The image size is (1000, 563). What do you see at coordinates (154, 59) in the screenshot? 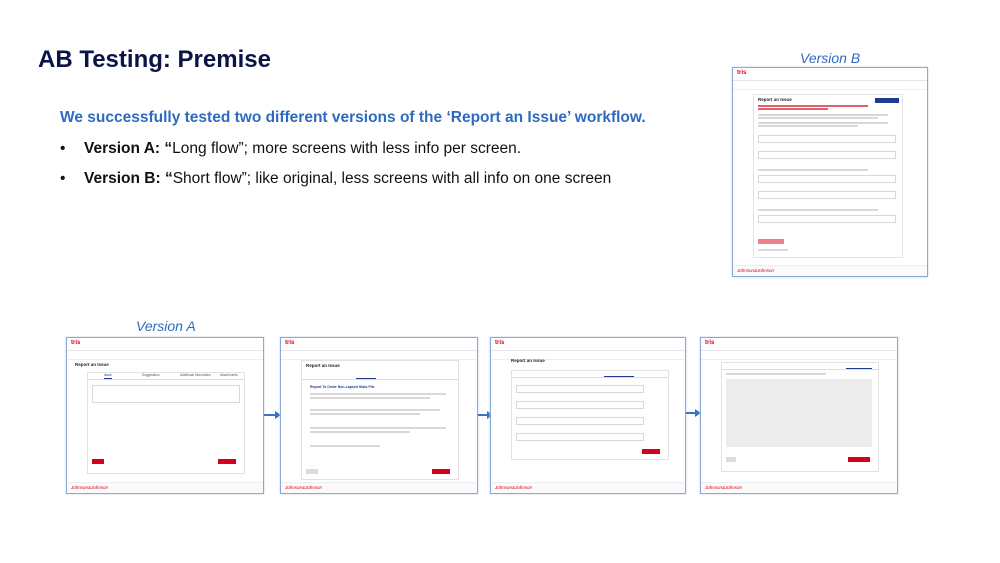
I see `slide-title: AB Testing: Premise` at bounding box center [154, 59].